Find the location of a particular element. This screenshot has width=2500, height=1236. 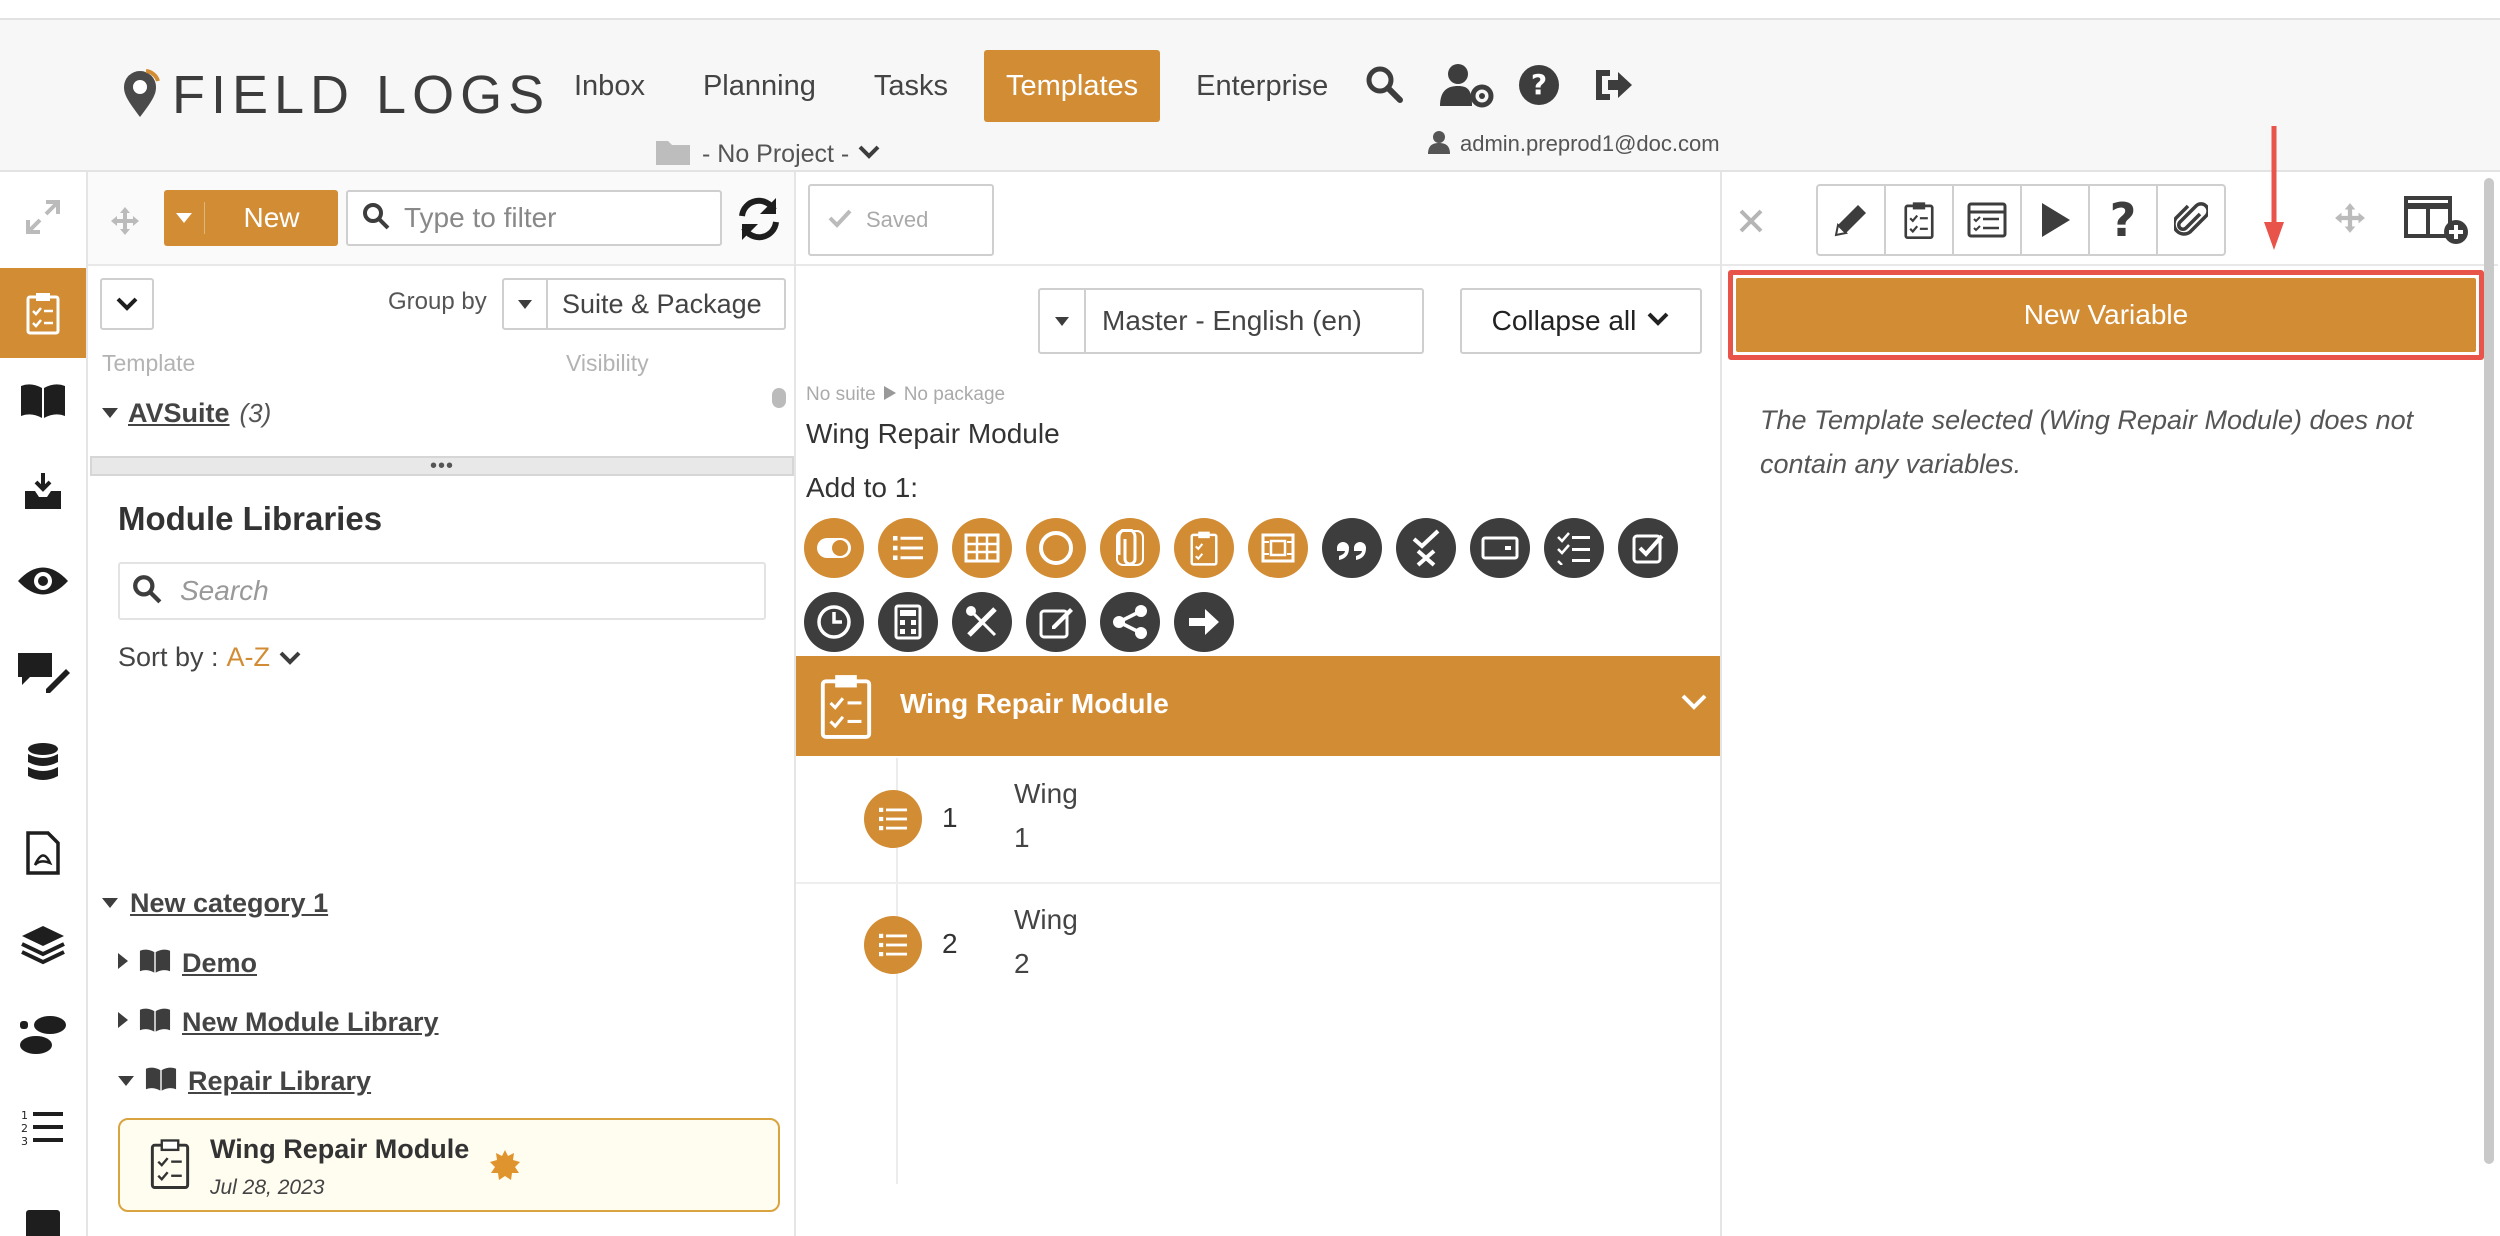

checklist-icon is located at coordinates (1919, 220).